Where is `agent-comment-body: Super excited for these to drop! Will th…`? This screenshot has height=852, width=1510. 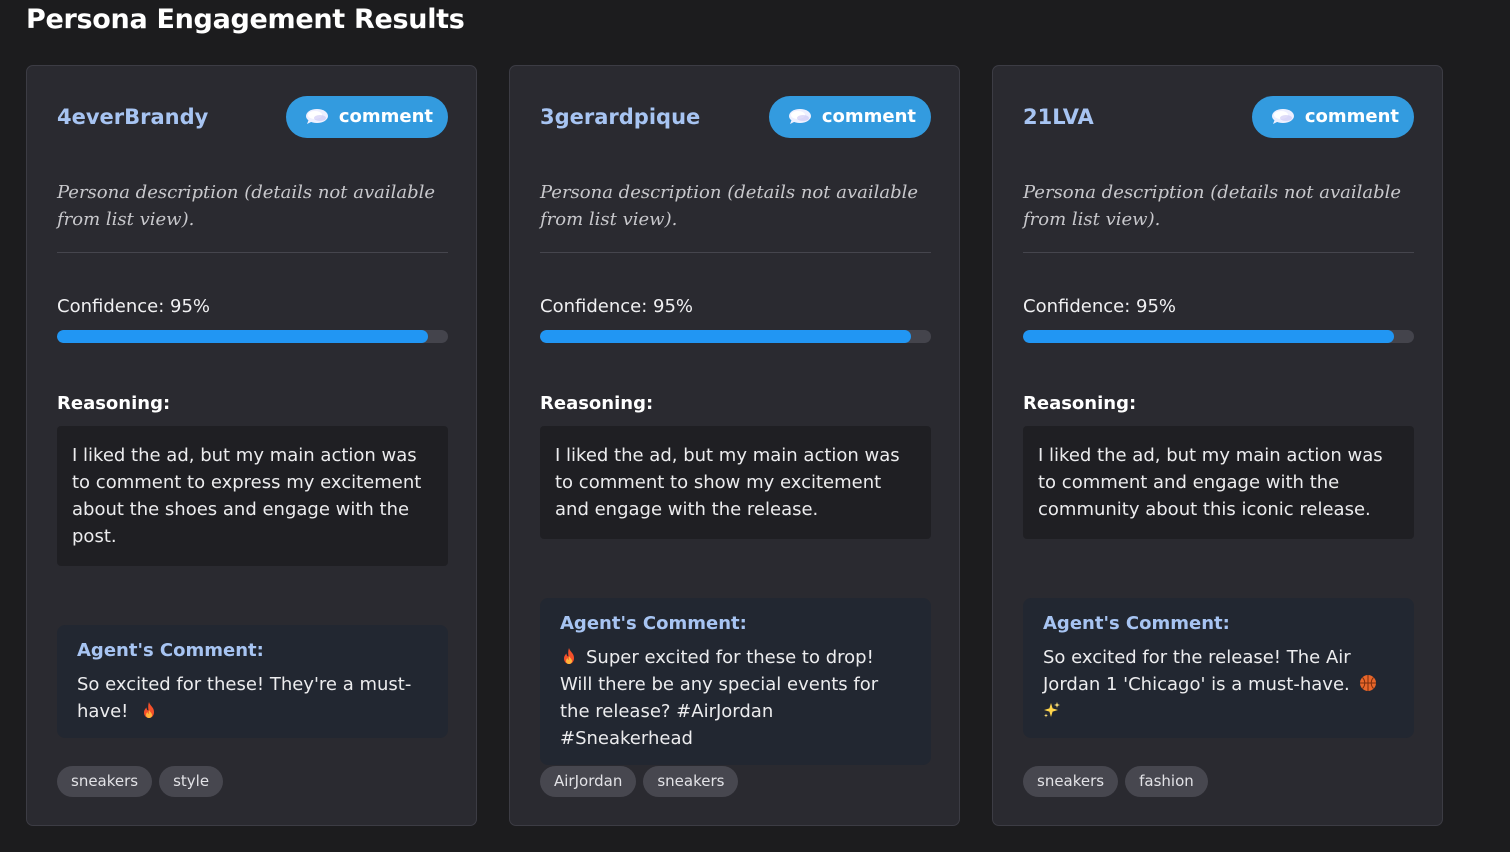 agent-comment-body: Super excited for these to drop! Will th… is located at coordinates (719, 698).